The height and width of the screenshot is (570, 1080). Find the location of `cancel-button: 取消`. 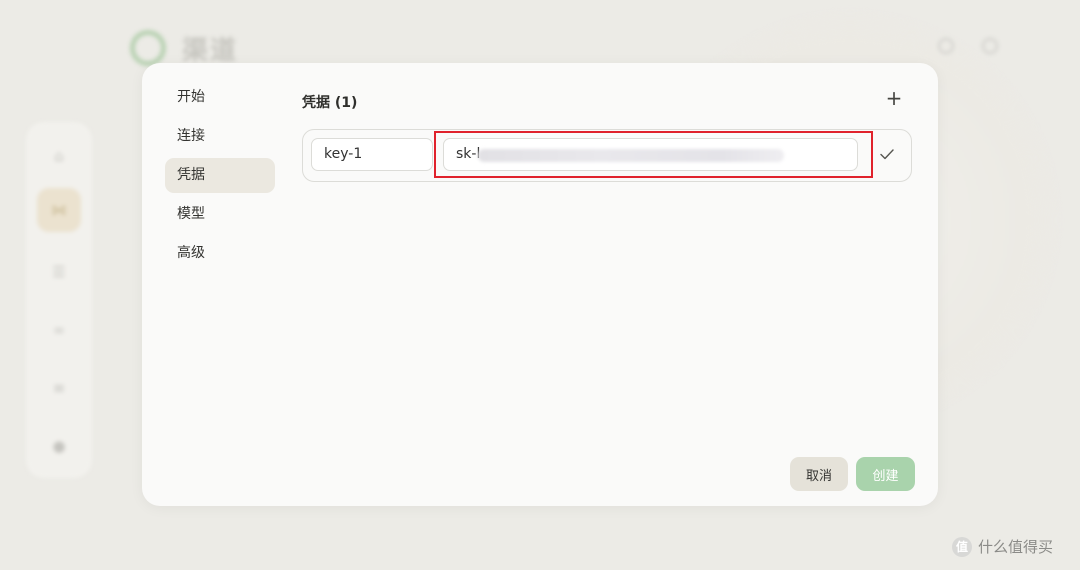

cancel-button: 取消 is located at coordinates (819, 474).